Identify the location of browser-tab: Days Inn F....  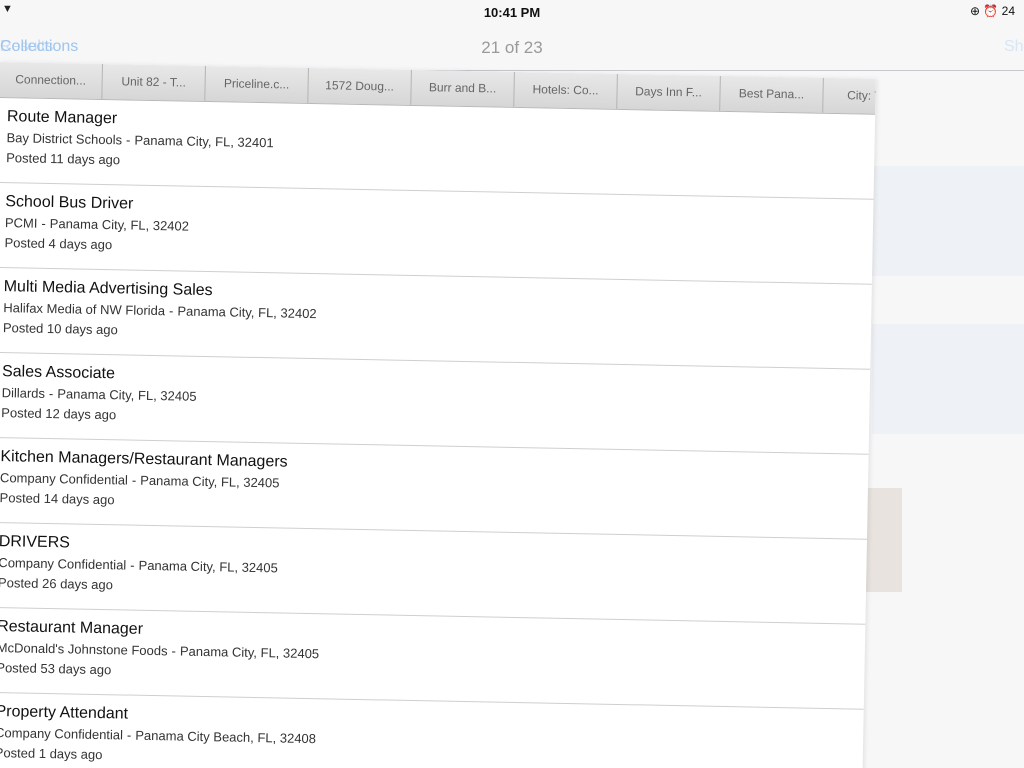
(669, 92).